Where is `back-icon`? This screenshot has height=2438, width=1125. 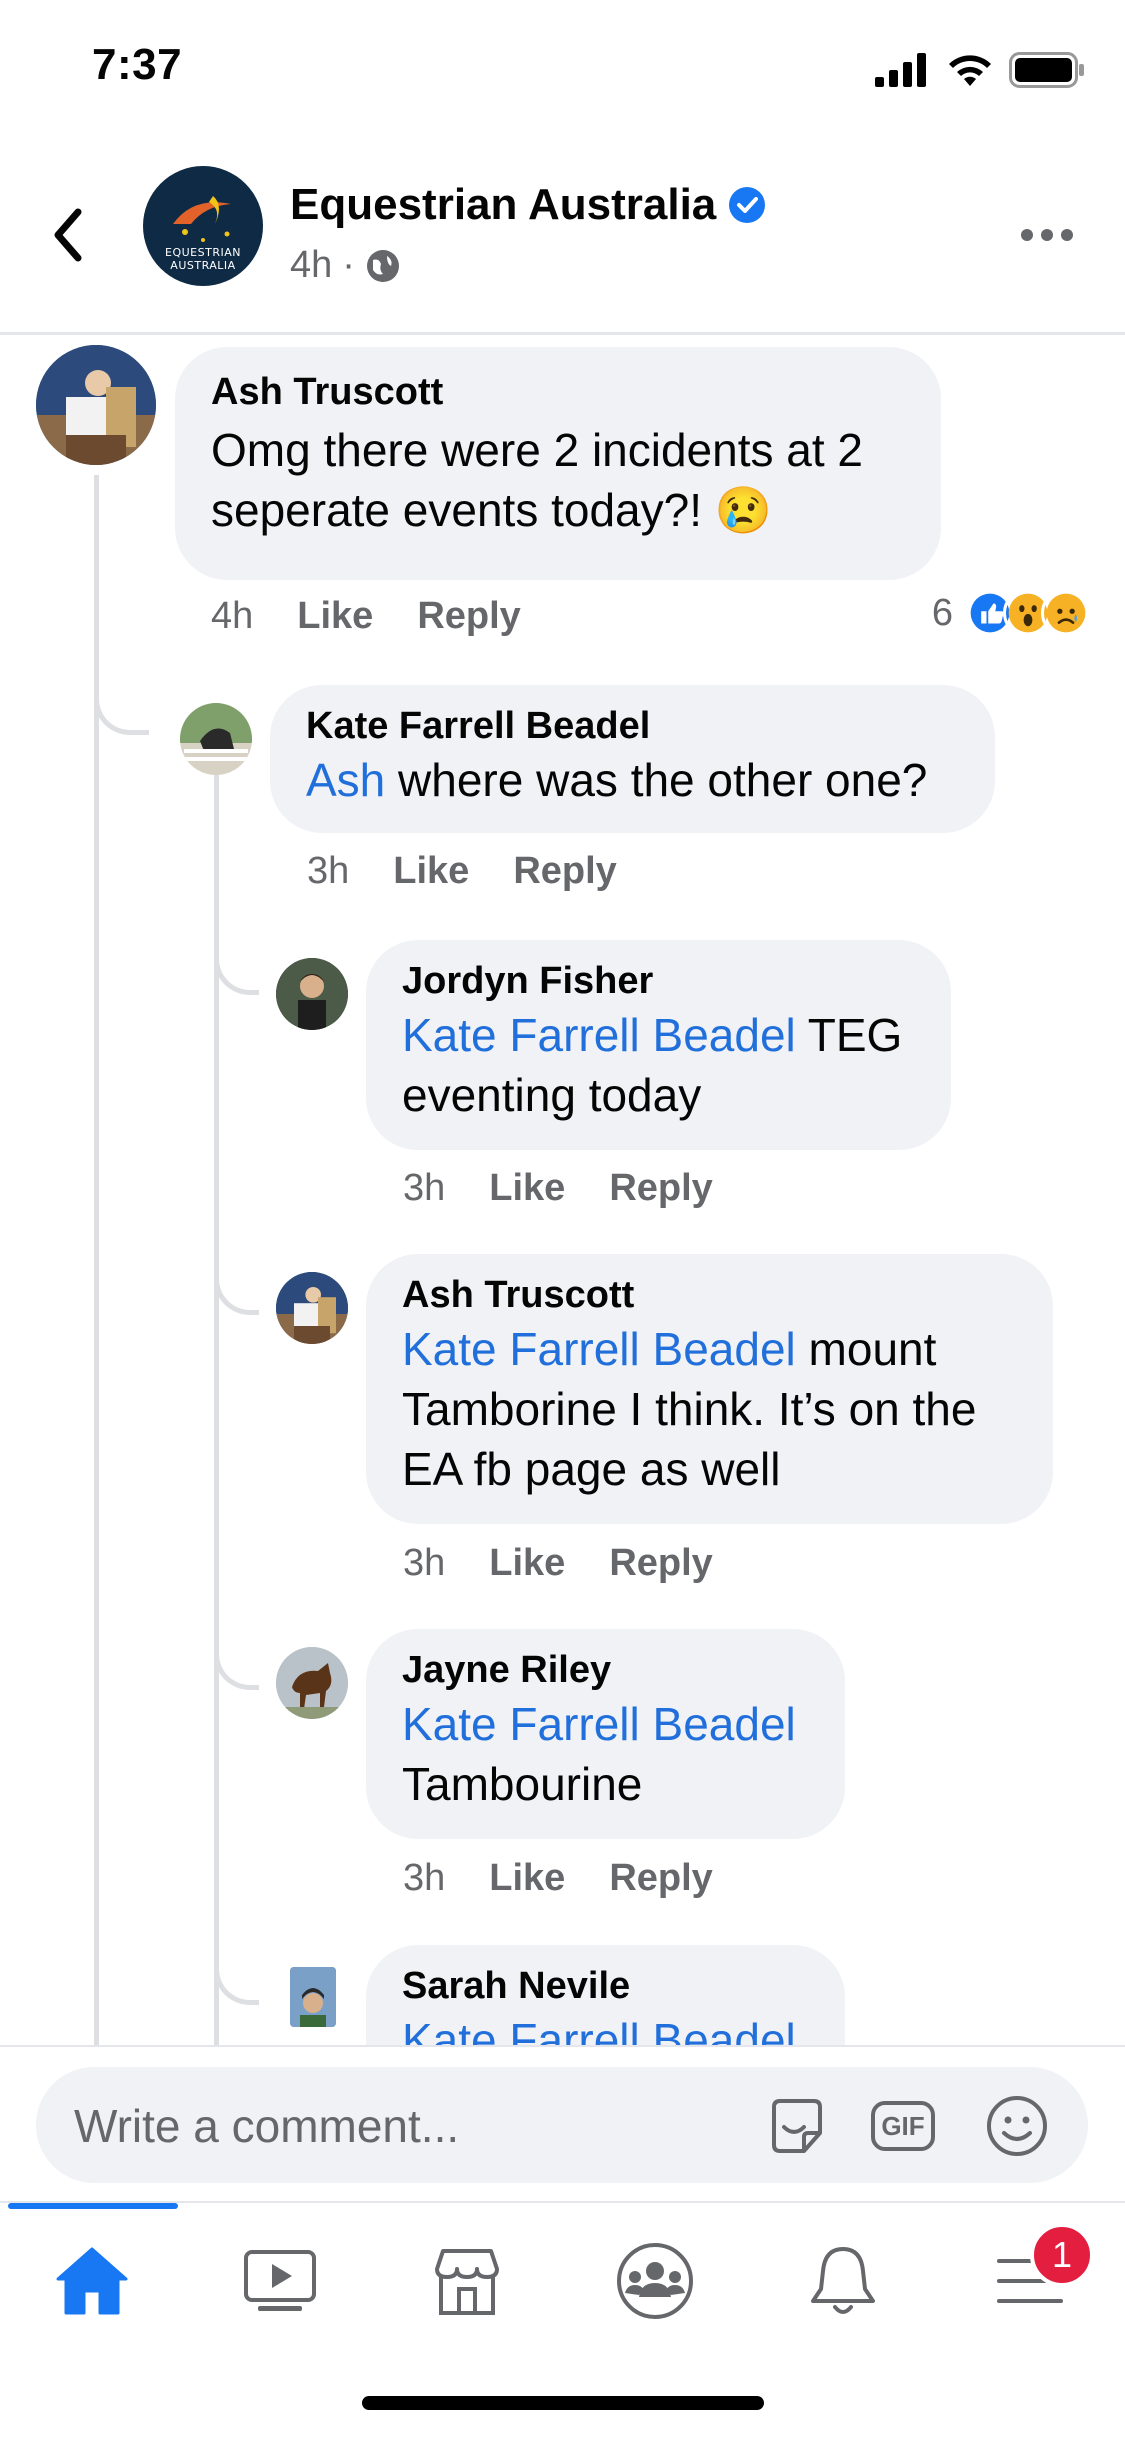 back-icon is located at coordinates (69, 235).